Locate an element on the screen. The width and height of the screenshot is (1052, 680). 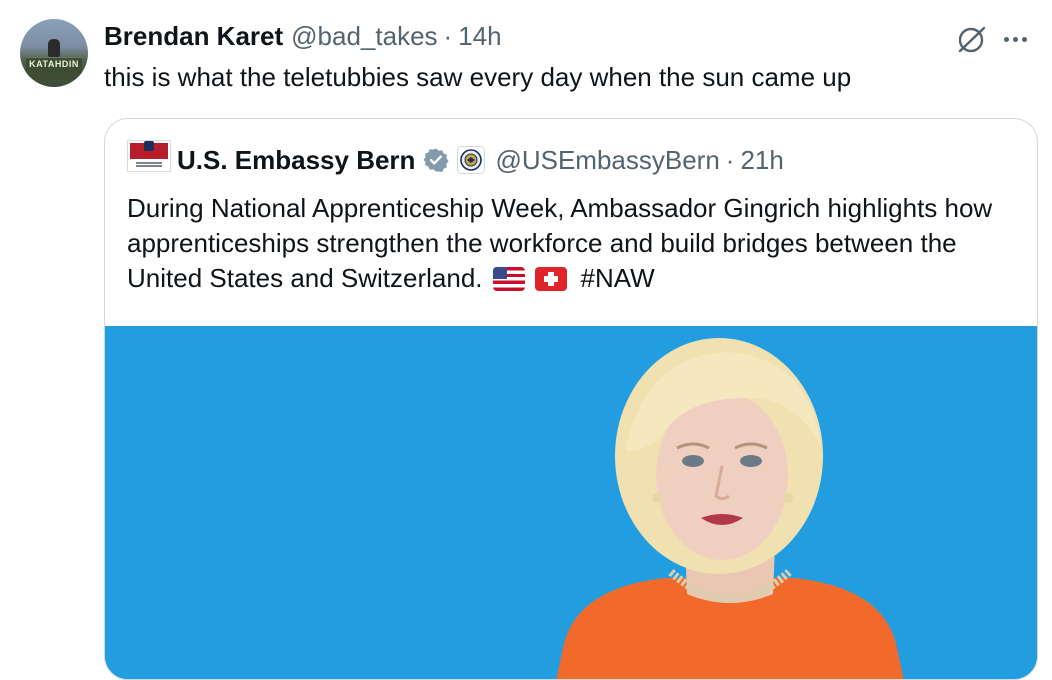
swiss-flag-icon is located at coordinates (550, 279).